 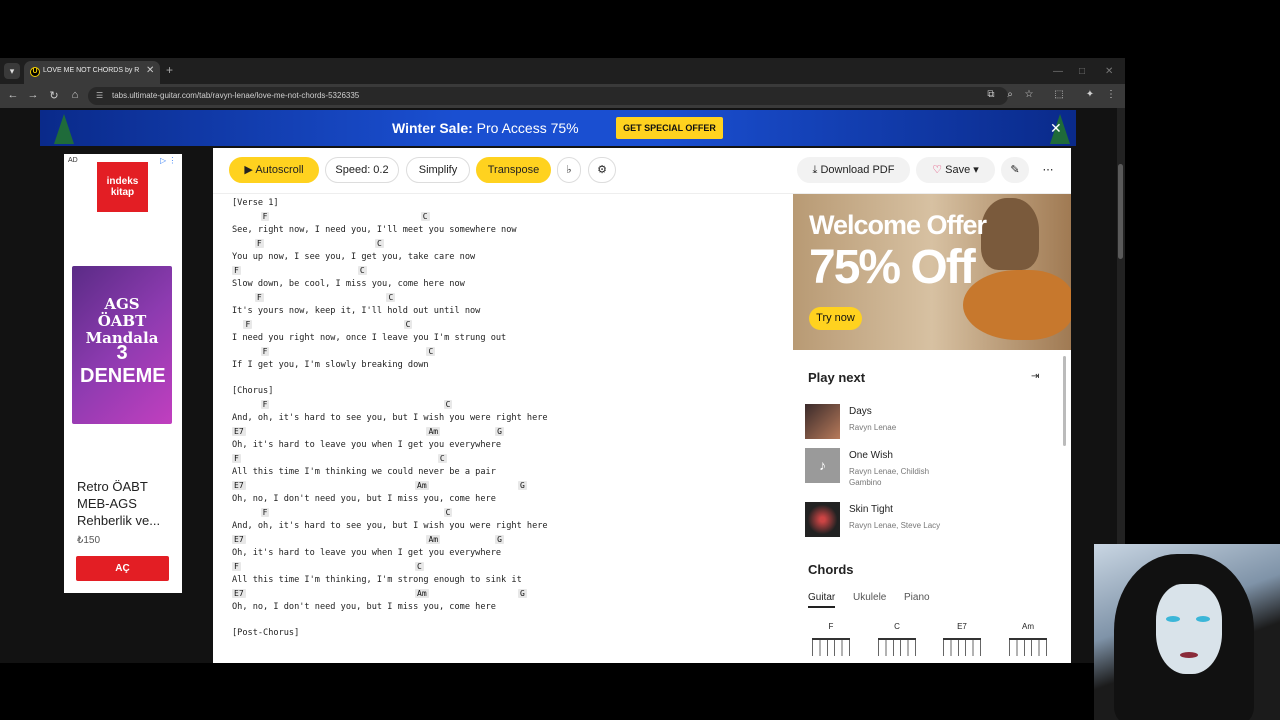 I want to click on webcam-eye, so click(x=1203, y=619).